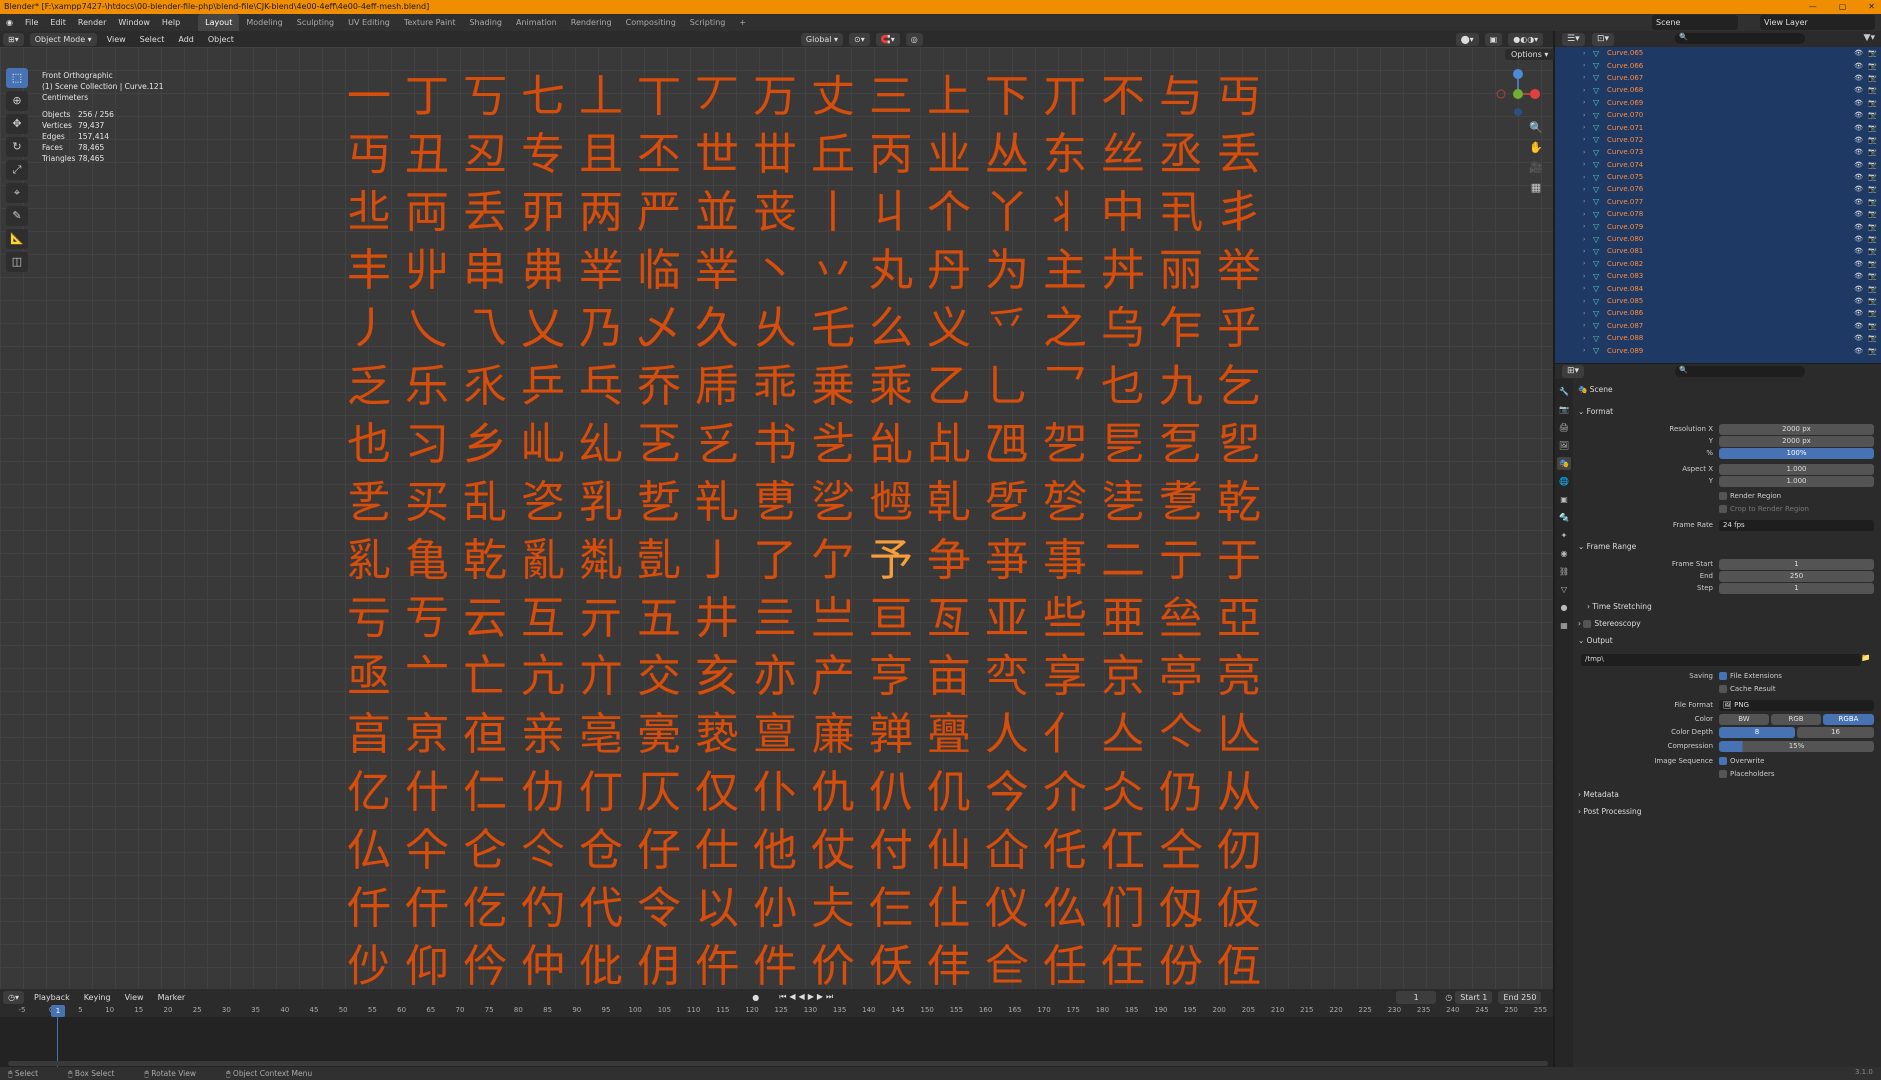 The height and width of the screenshot is (1080, 1881). Describe the element at coordinates (543, 97) in the screenshot. I see `glyph-mesh: 七` at that location.